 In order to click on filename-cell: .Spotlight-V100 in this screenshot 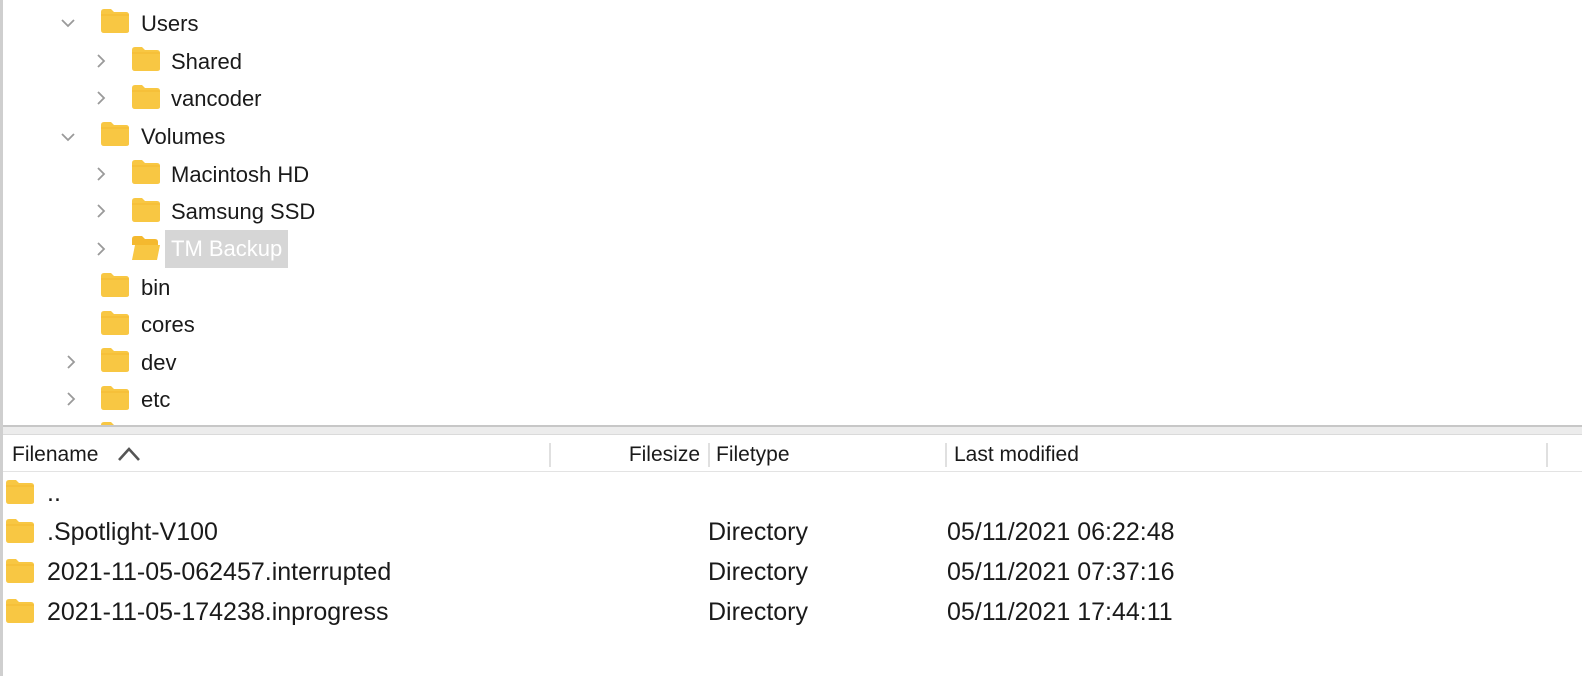, I will do `click(132, 532)`.